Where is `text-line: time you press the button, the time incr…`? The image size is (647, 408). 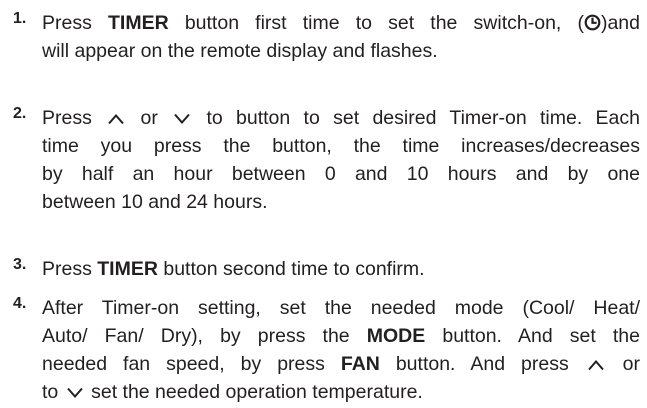 text-line: time you press the button, the time incr… is located at coordinates (341, 146).